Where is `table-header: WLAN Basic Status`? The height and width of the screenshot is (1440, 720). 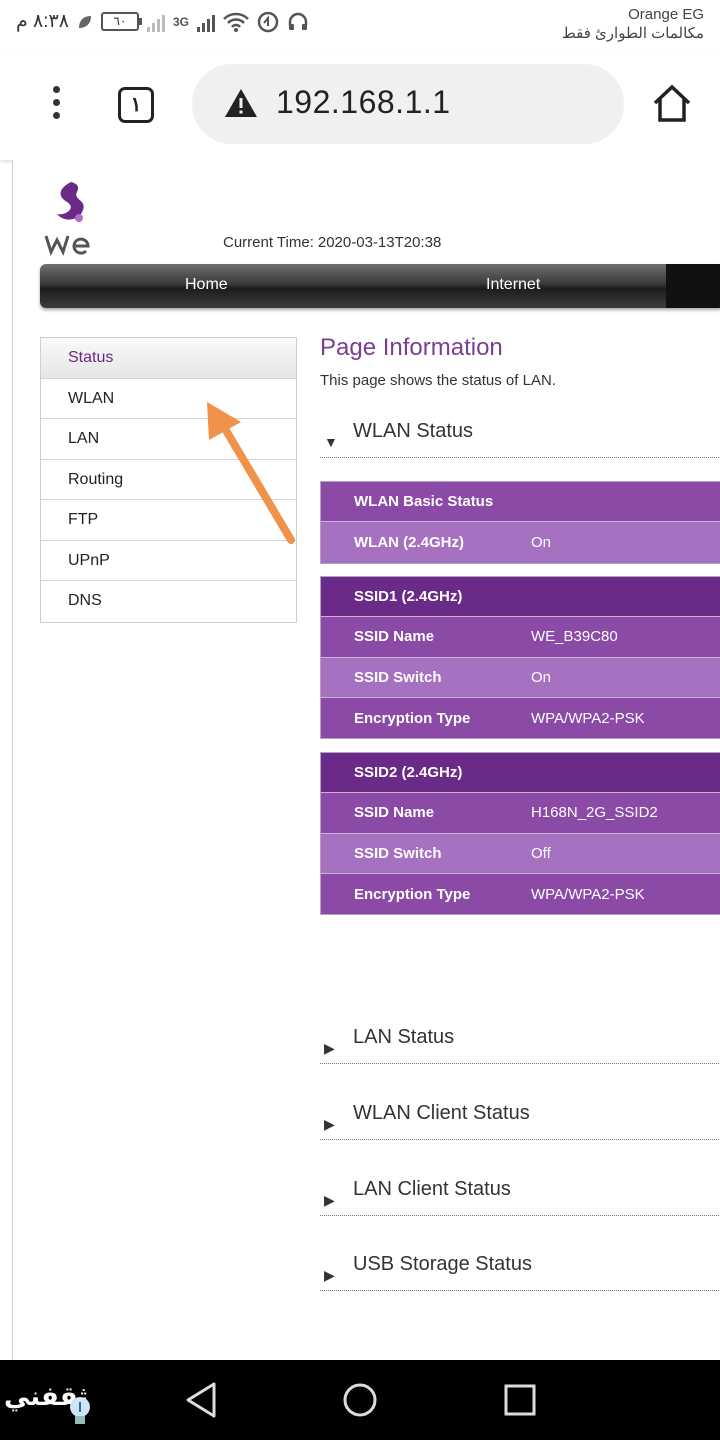 table-header: WLAN Basic Status is located at coordinates (520, 502).